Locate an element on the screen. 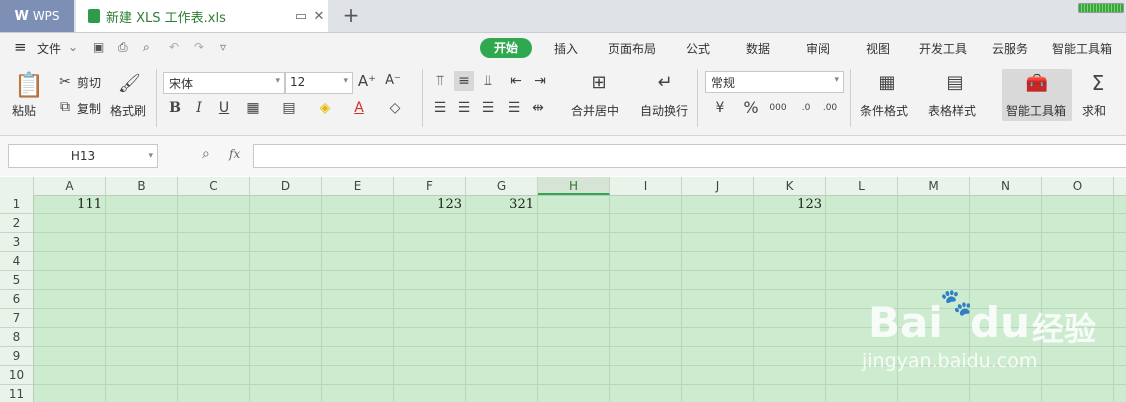  file-menu-chevron-down-icon: ⌄ is located at coordinates (73, 47).